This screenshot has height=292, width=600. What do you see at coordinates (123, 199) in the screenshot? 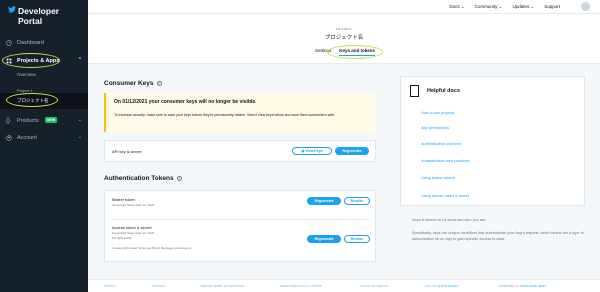
I see `bearer-token-label: Bearer token` at bounding box center [123, 199].